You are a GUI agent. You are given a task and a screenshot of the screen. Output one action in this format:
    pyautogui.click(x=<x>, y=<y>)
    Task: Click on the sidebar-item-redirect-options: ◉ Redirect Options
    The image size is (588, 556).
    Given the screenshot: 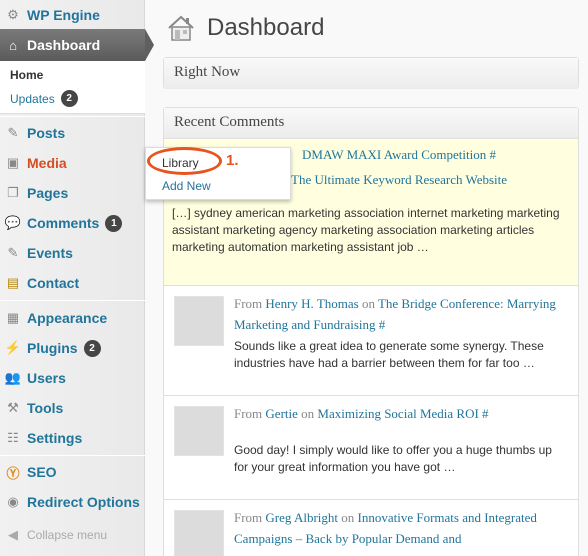 What is the action you would take?
    pyautogui.click(x=72, y=502)
    